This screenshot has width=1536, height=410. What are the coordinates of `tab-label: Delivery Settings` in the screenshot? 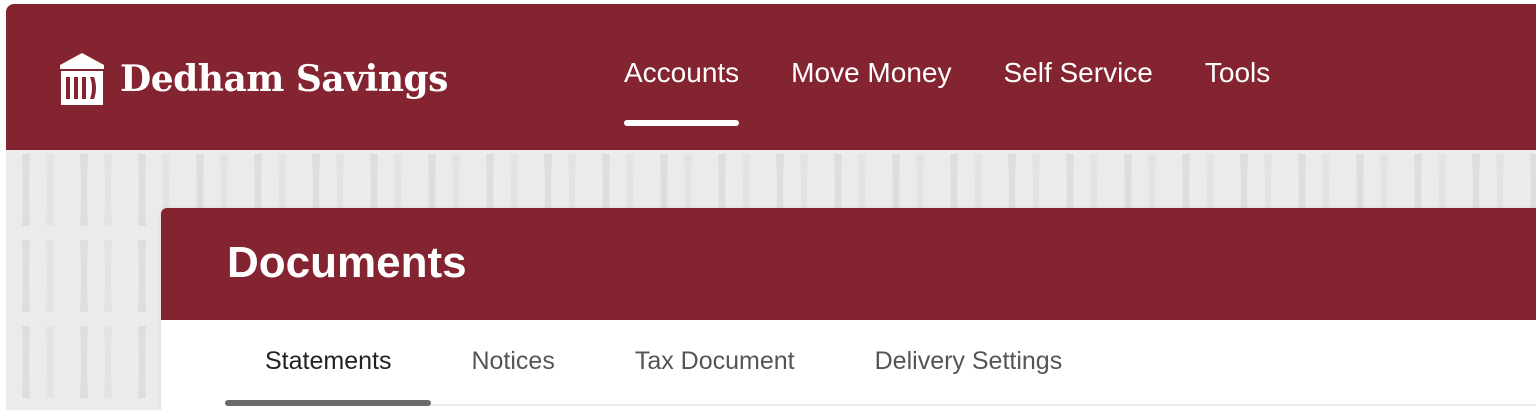 It's located at (968, 360).